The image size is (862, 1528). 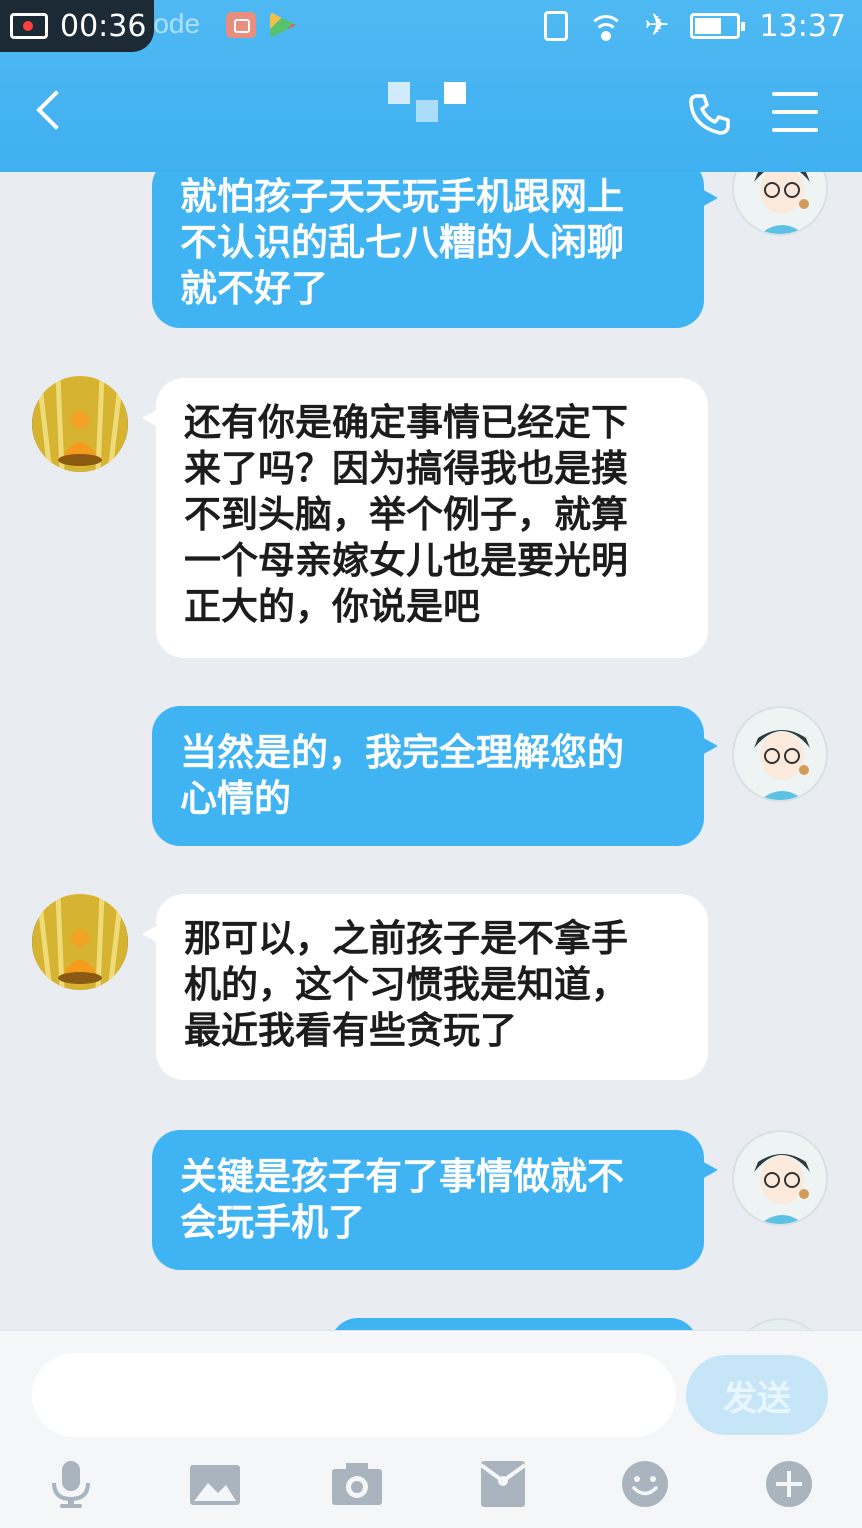 I want to click on more-button, so click(x=789, y=1484).